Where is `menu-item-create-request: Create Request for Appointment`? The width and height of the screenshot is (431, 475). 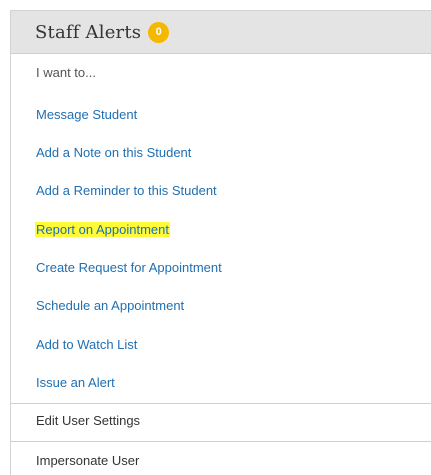
menu-item-create-request: Create Request for Appointment is located at coordinates (129, 267).